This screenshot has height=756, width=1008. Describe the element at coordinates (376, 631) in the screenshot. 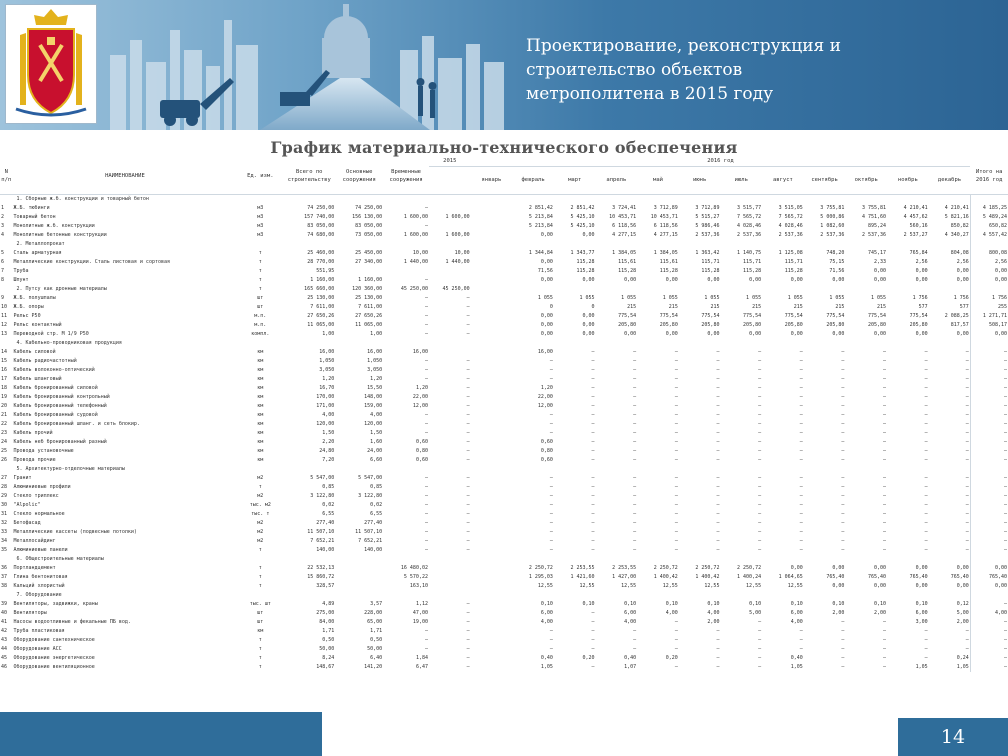

I see `cell-value: 1,71` at that location.